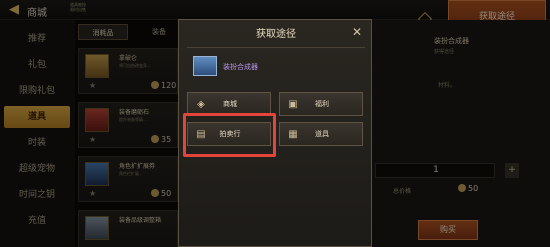  What do you see at coordinates (276, 34) in the screenshot?
I see `modal-title: 获取途径` at bounding box center [276, 34].